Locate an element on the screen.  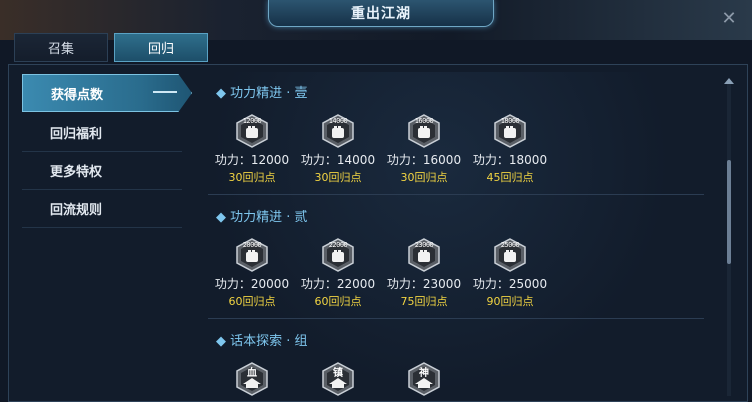
badge-number: 20000 is located at coordinates (252, 245).